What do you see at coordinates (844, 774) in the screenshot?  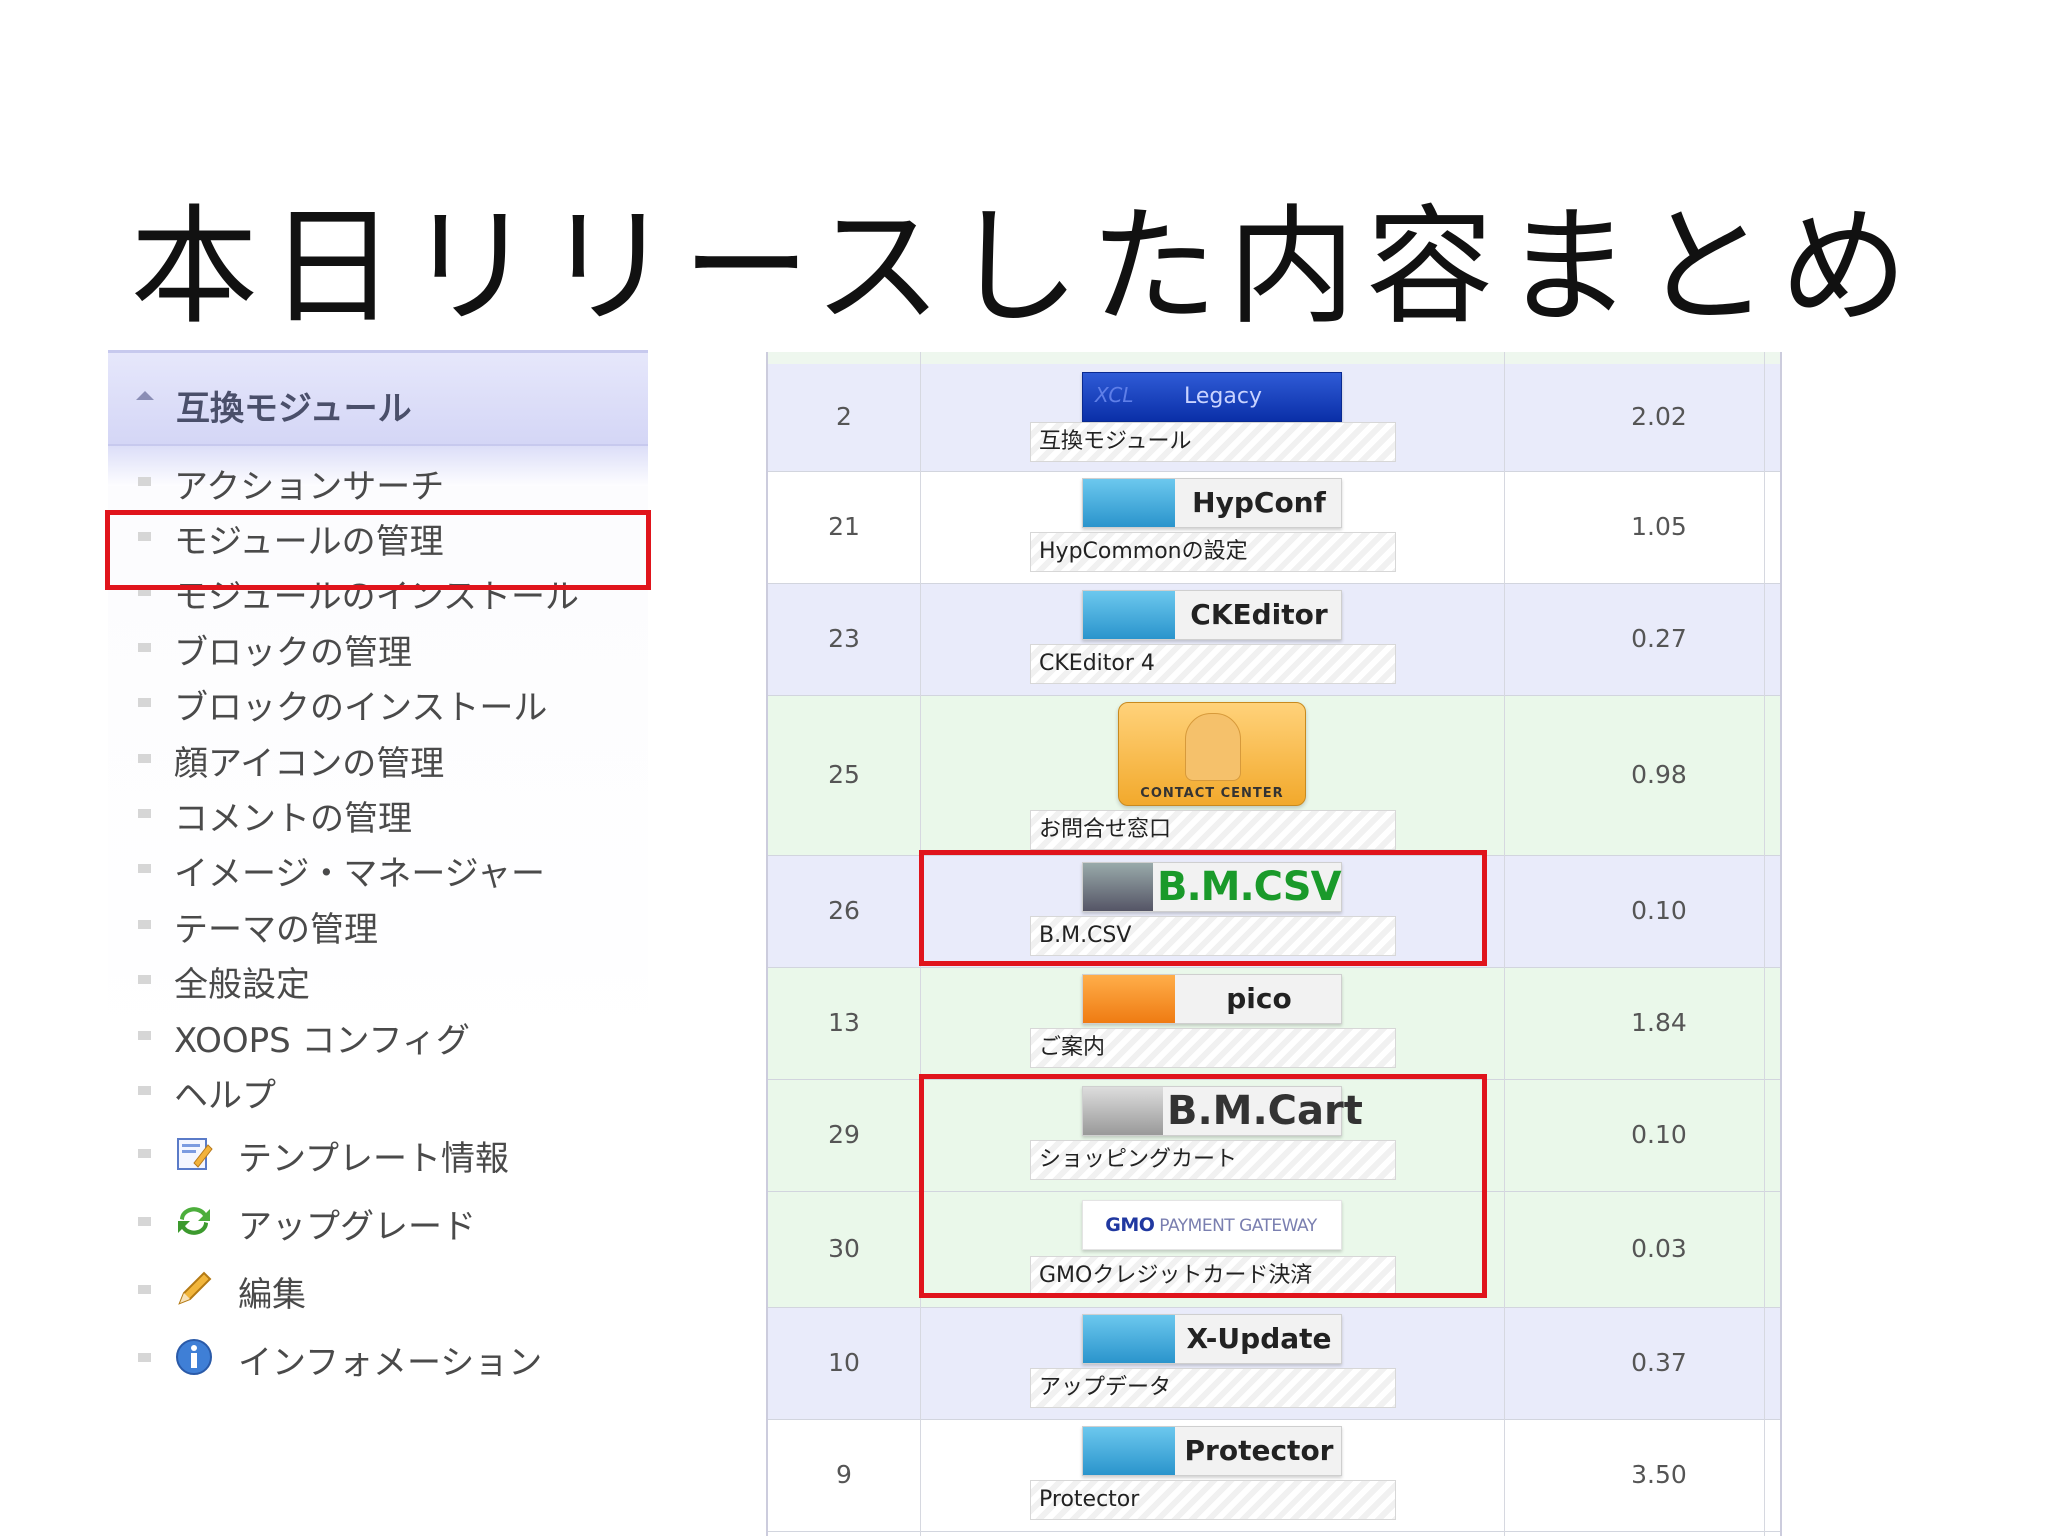 I see `module-id: 25` at bounding box center [844, 774].